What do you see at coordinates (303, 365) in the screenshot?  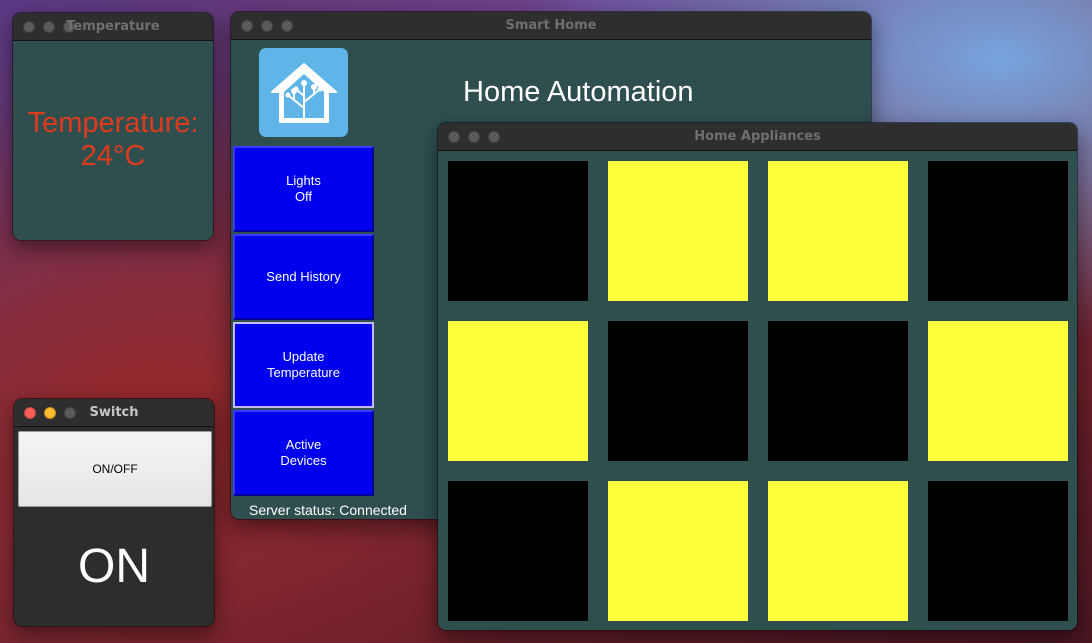 I see `update-temperature-button: Update Temperature` at bounding box center [303, 365].